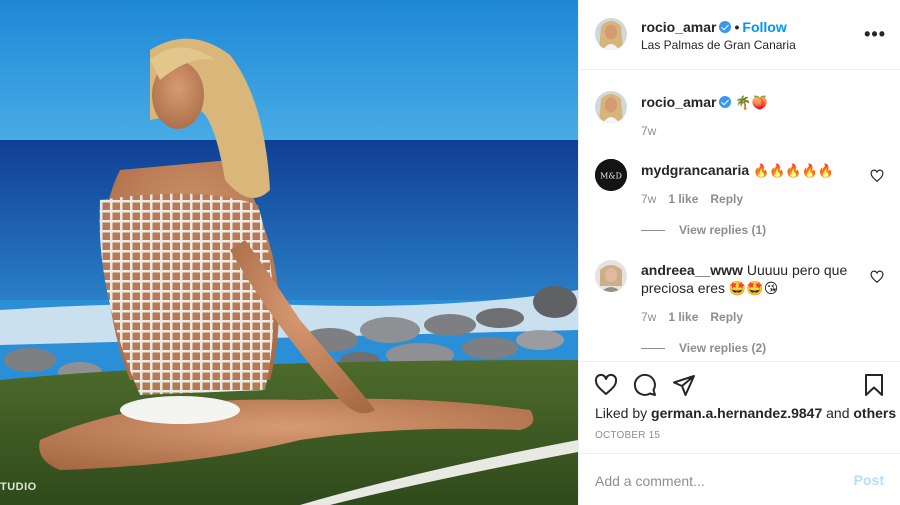 The width and height of the screenshot is (900, 505). Describe the element at coordinates (869, 480) in the screenshot. I see `post-comment-button: Post` at that location.